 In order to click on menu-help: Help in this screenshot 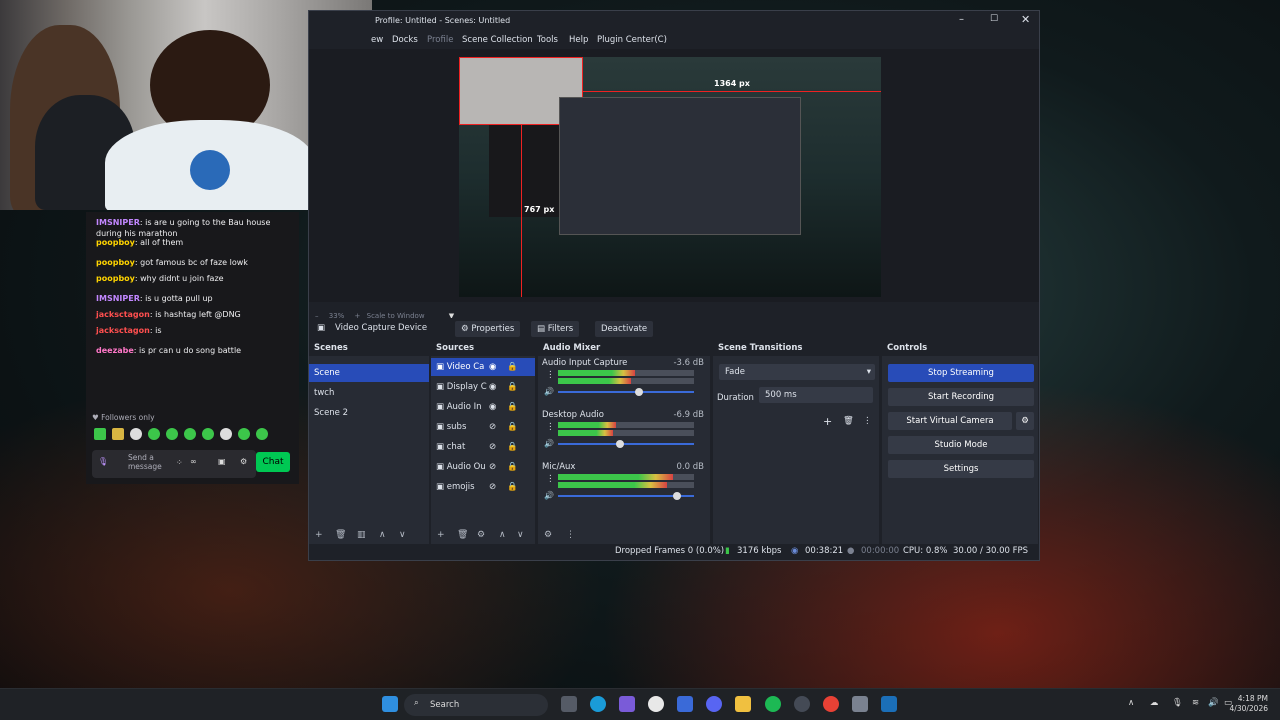, I will do `click(578, 40)`.